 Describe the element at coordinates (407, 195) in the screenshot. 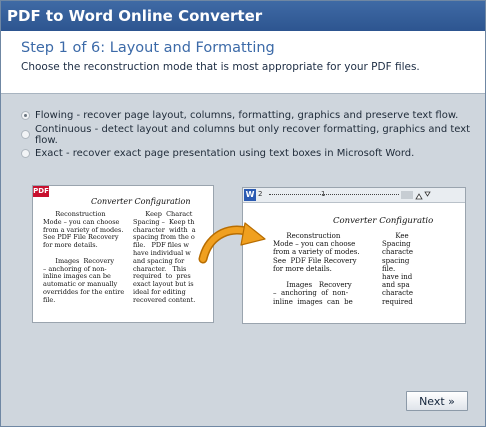

I see `ruler-margin` at that location.